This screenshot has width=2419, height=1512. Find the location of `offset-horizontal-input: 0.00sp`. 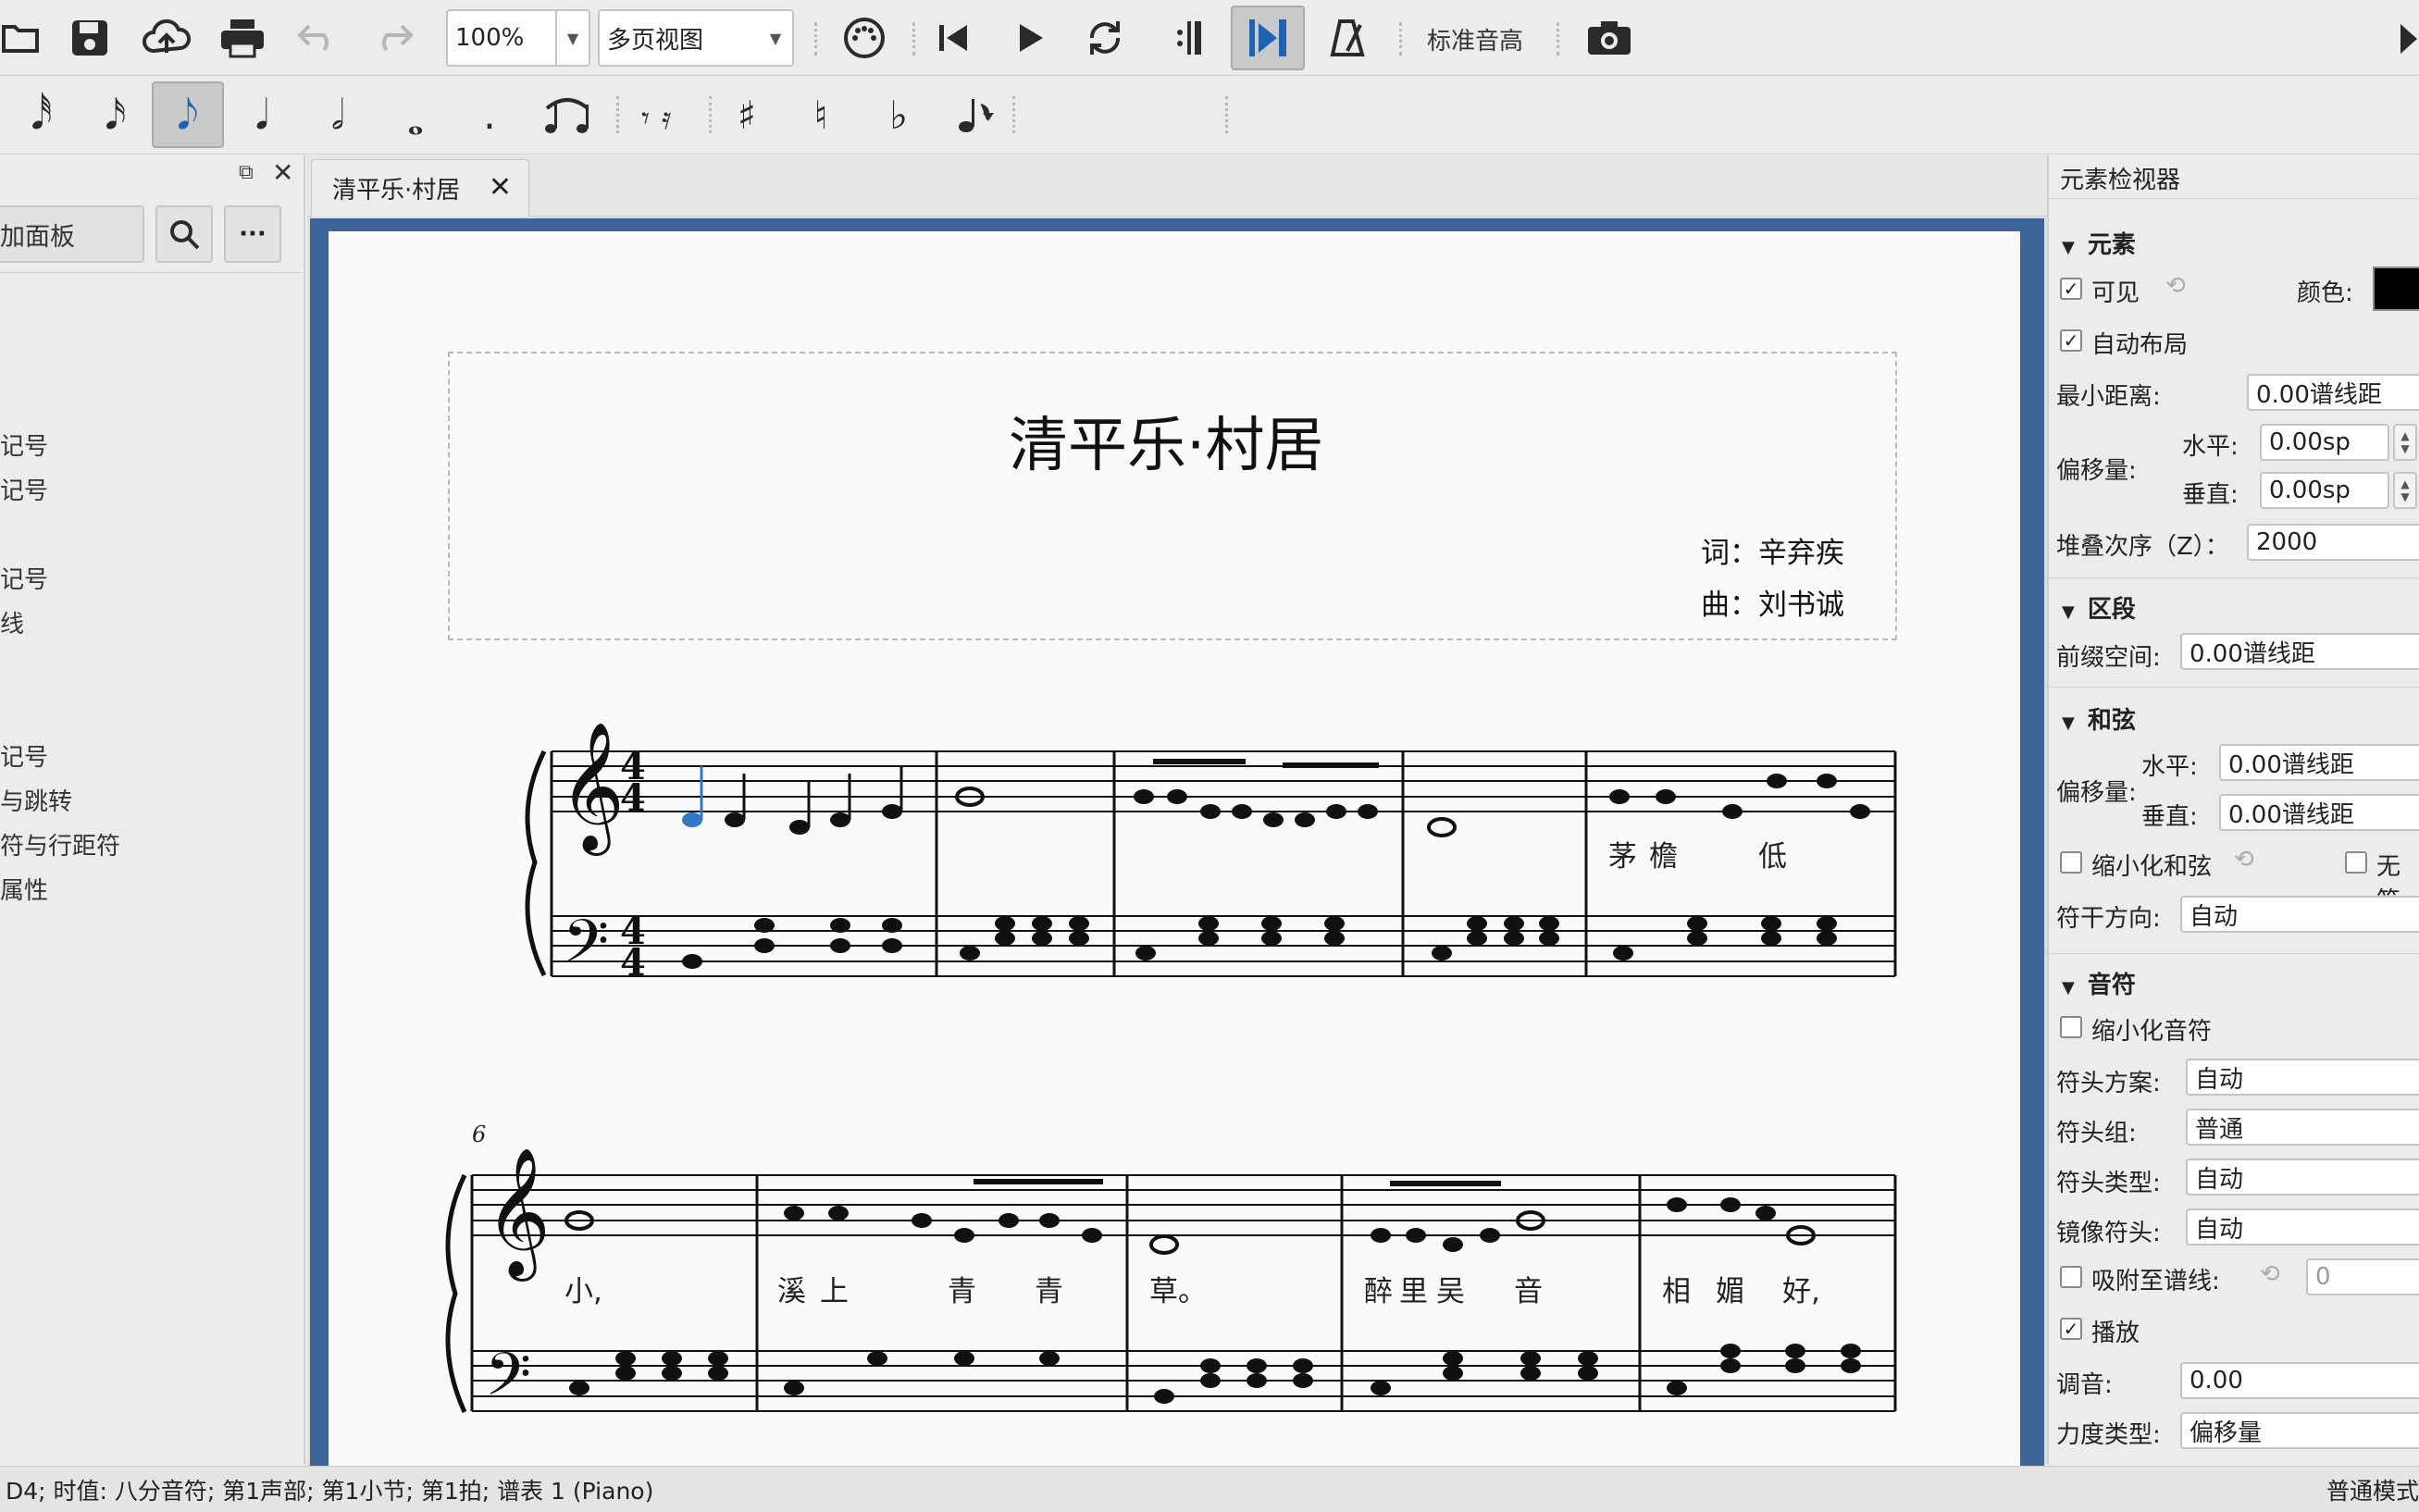

offset-horizontal-input: 0.00sp is located at coordinates (2324, 442).